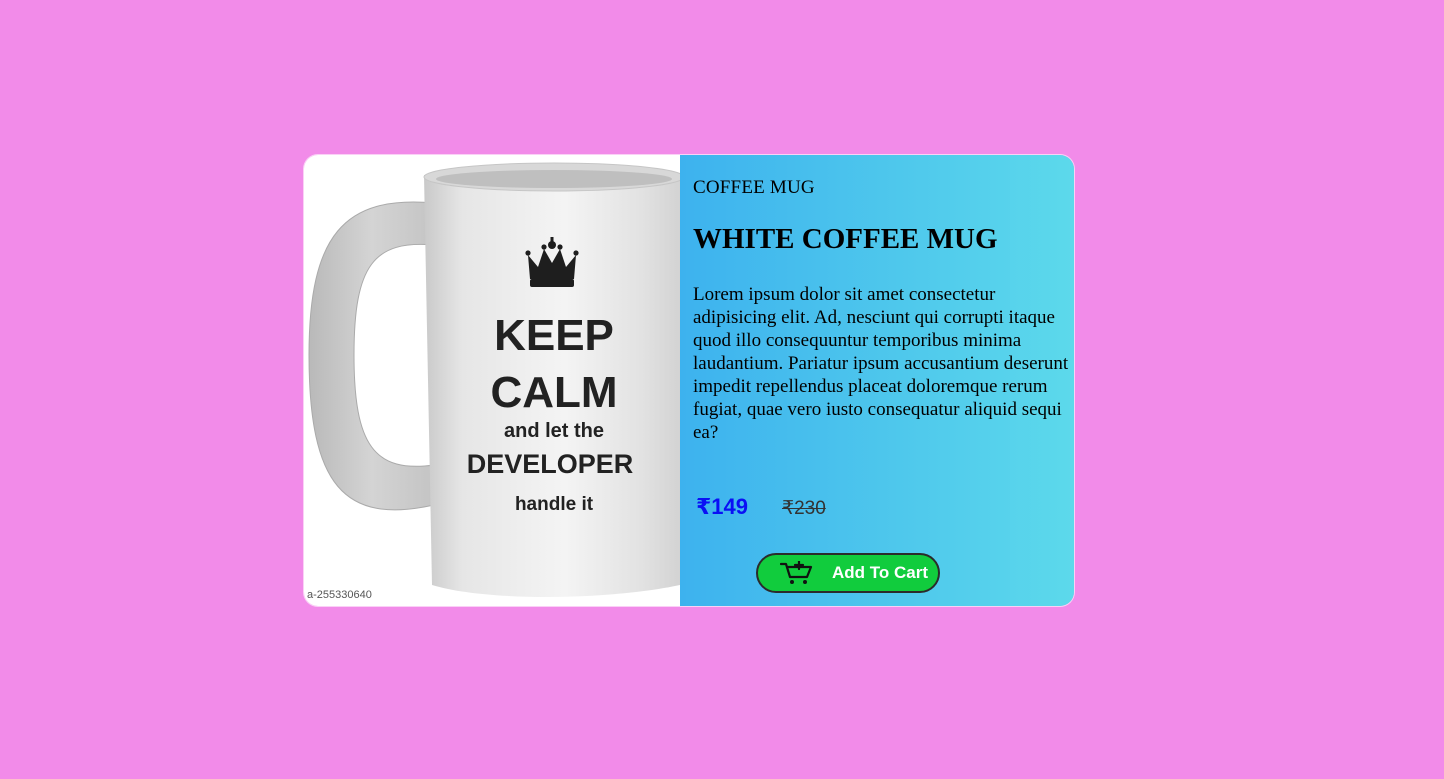  Describe the element at coordinates (554, 504) in the screenshot. I see `mug-text-handle-it: handle it` at that location.